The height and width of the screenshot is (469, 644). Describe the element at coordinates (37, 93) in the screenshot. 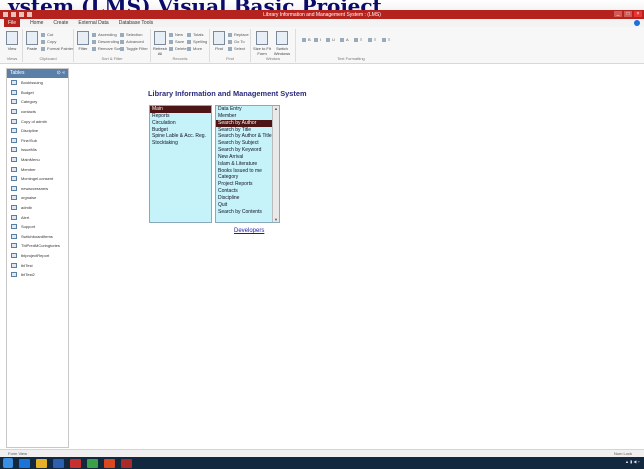

I see `nav-item: Budget` at that location.